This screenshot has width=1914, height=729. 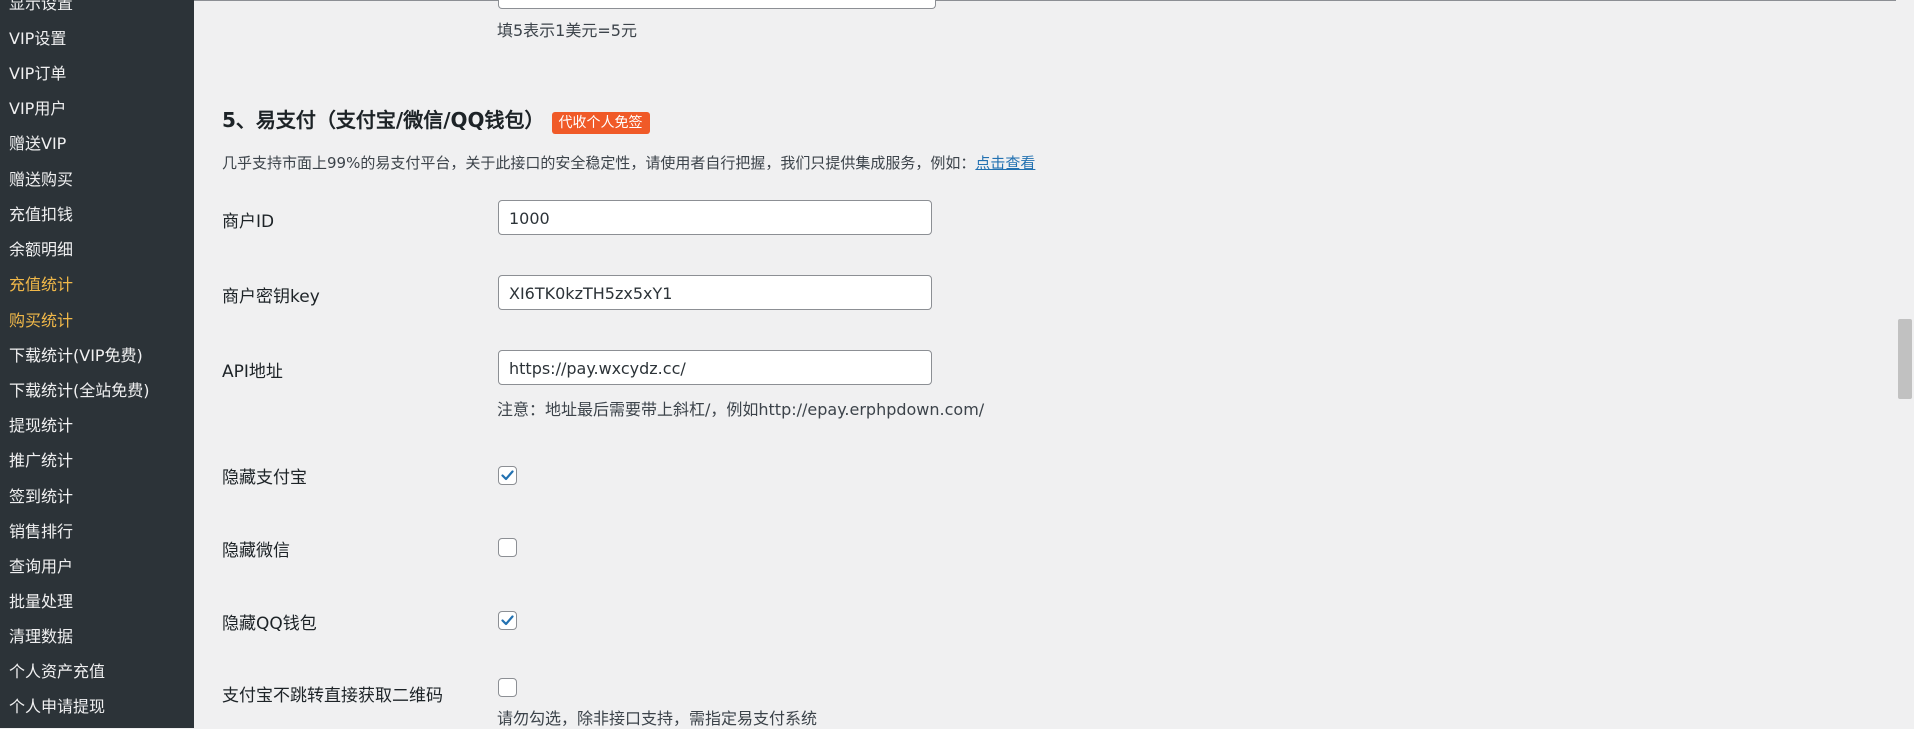 What do you see at coordinates (657, 718) in the screenshot?
I see `alipay-qrcode-note: 请勿勾选，除非接口支持，需指定易支付系统` at bounding box center [657, 718].